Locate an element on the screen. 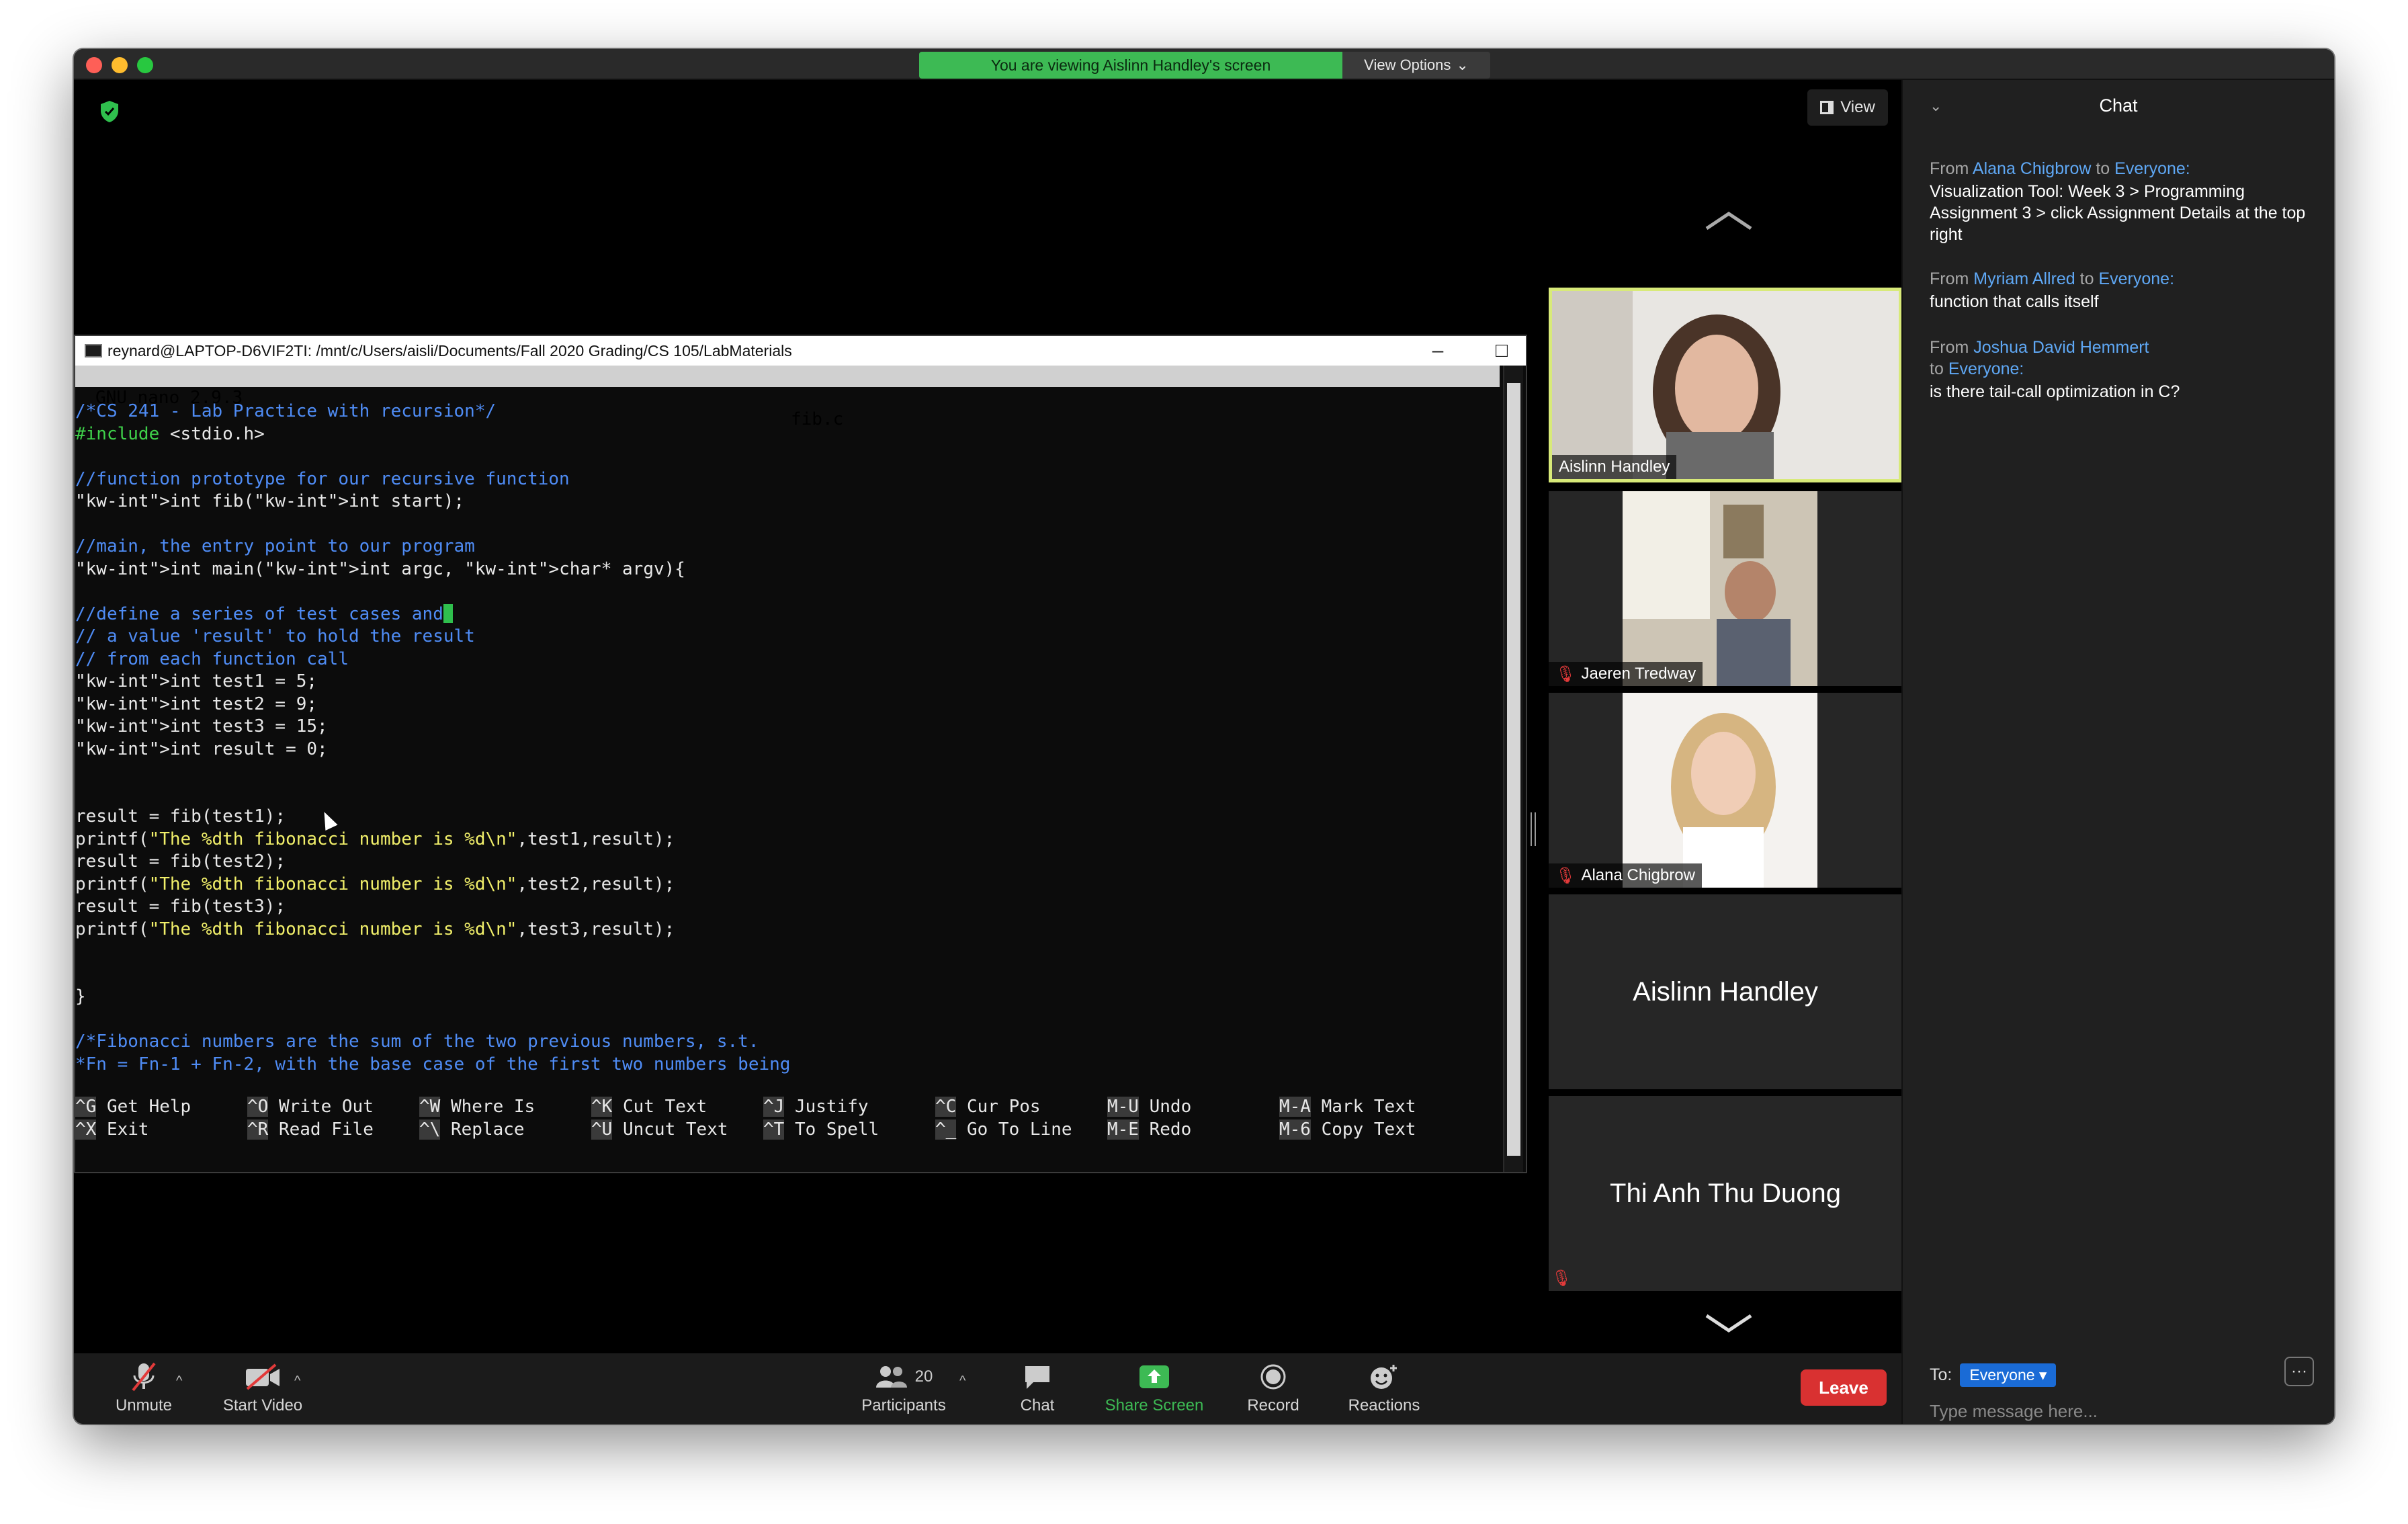 This screenshot has width=2408, height=1524. participant-count: 20 is located at coordinates (923, 1377).